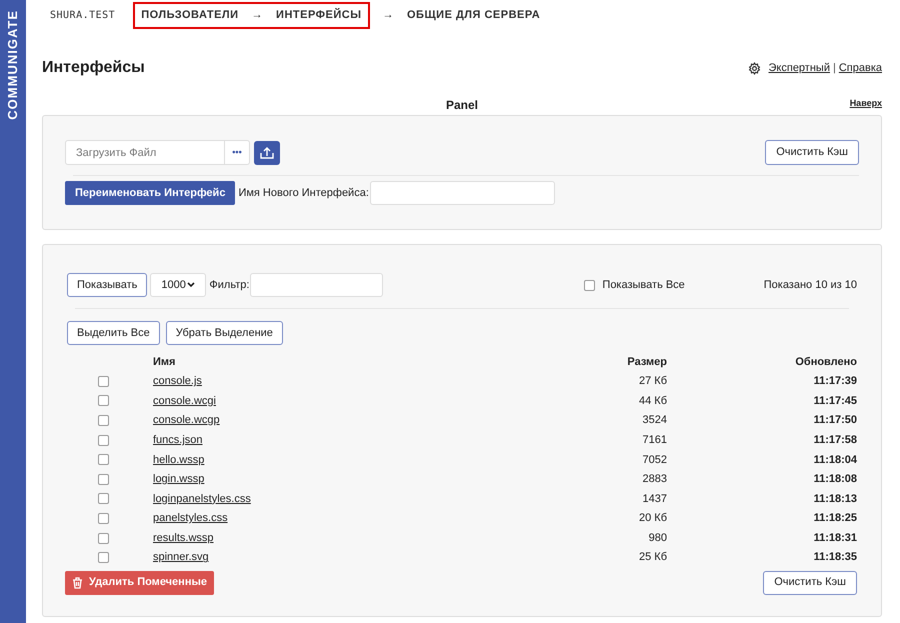 Image resolution: width=900 pixels, height=623 pixels. I want to click on settings-icon, so click(754, 68).